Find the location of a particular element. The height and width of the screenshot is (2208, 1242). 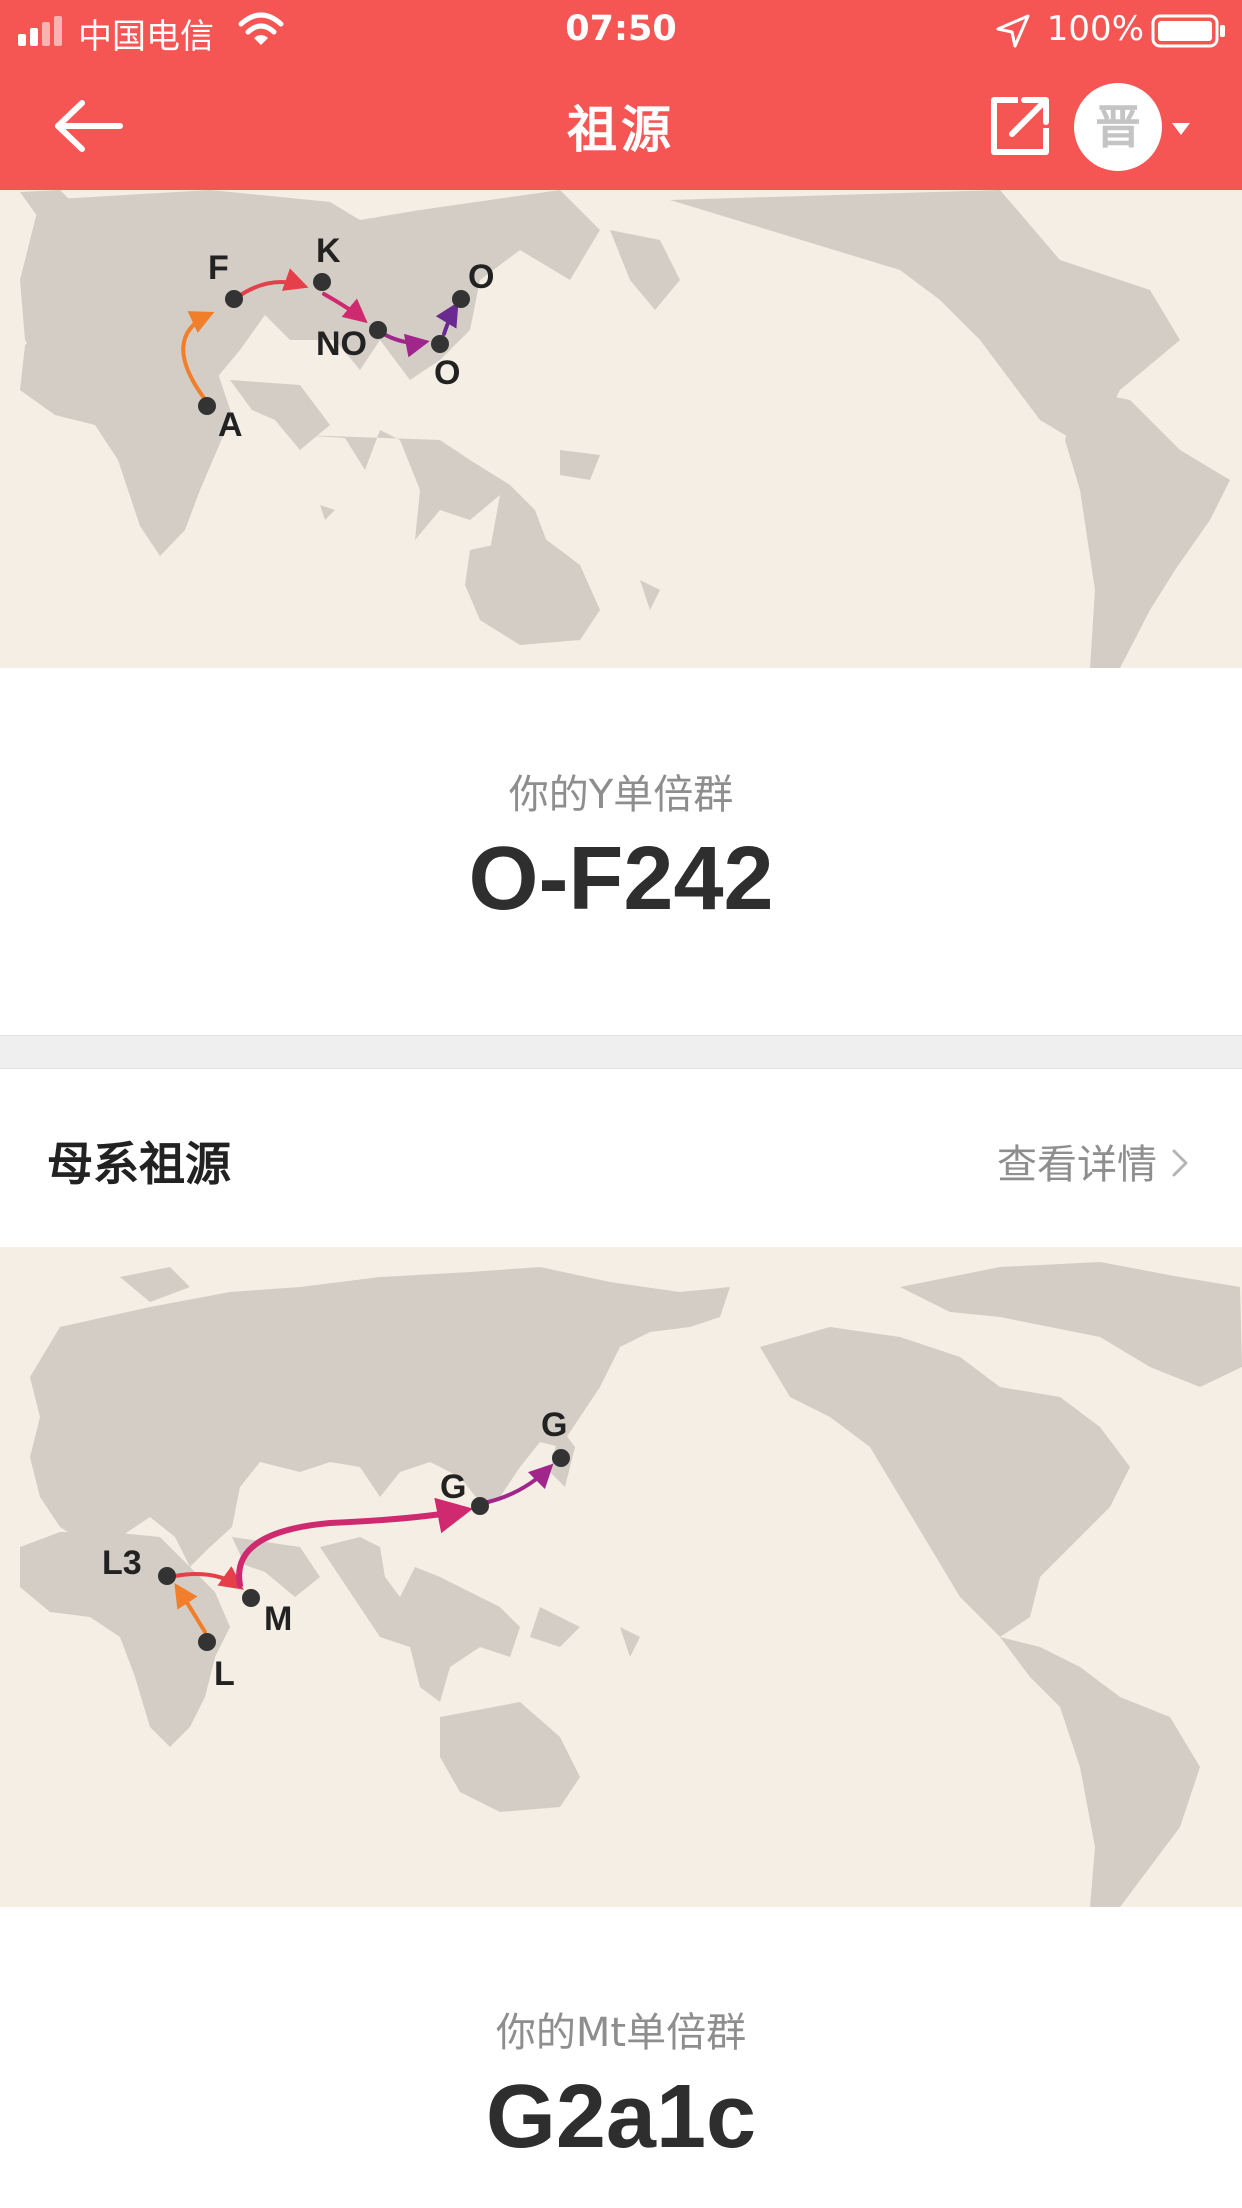

label-o-1: O is located at coordinates (447, 373).